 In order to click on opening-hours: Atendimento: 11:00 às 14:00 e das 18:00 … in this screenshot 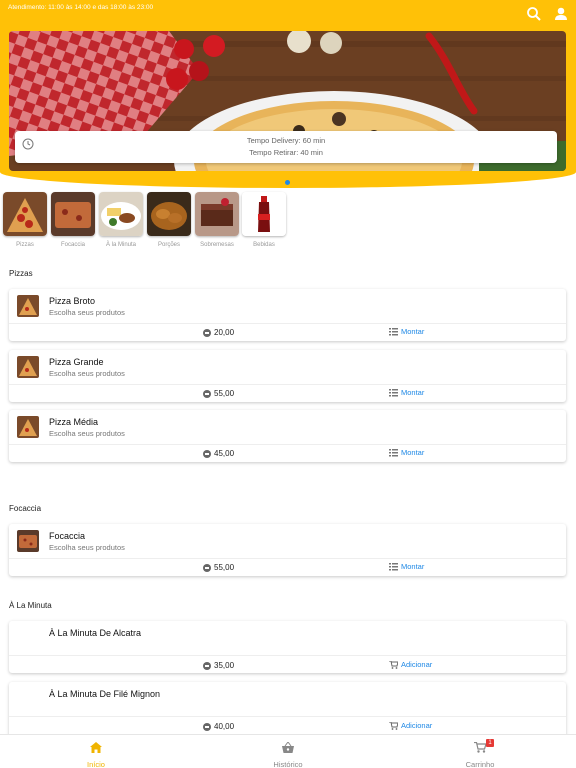, I will do `click(81, 7)`.